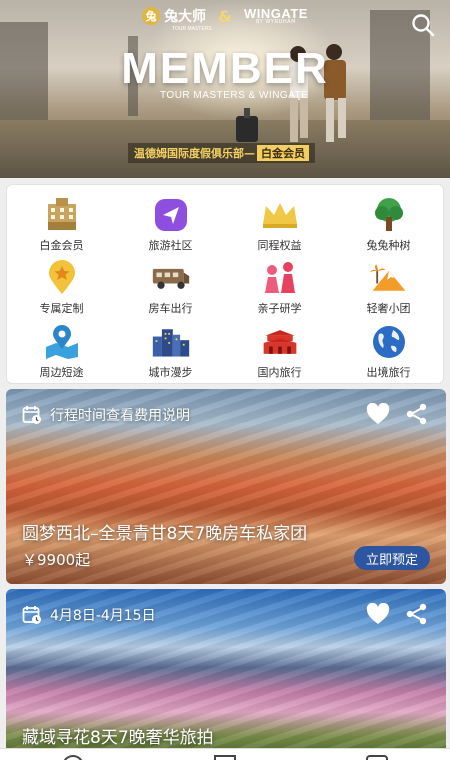 The image size is (450, 760). Describe the element at coordinates (61, 309) in the screenshot. I see `category-label: 专属定制` at that location.